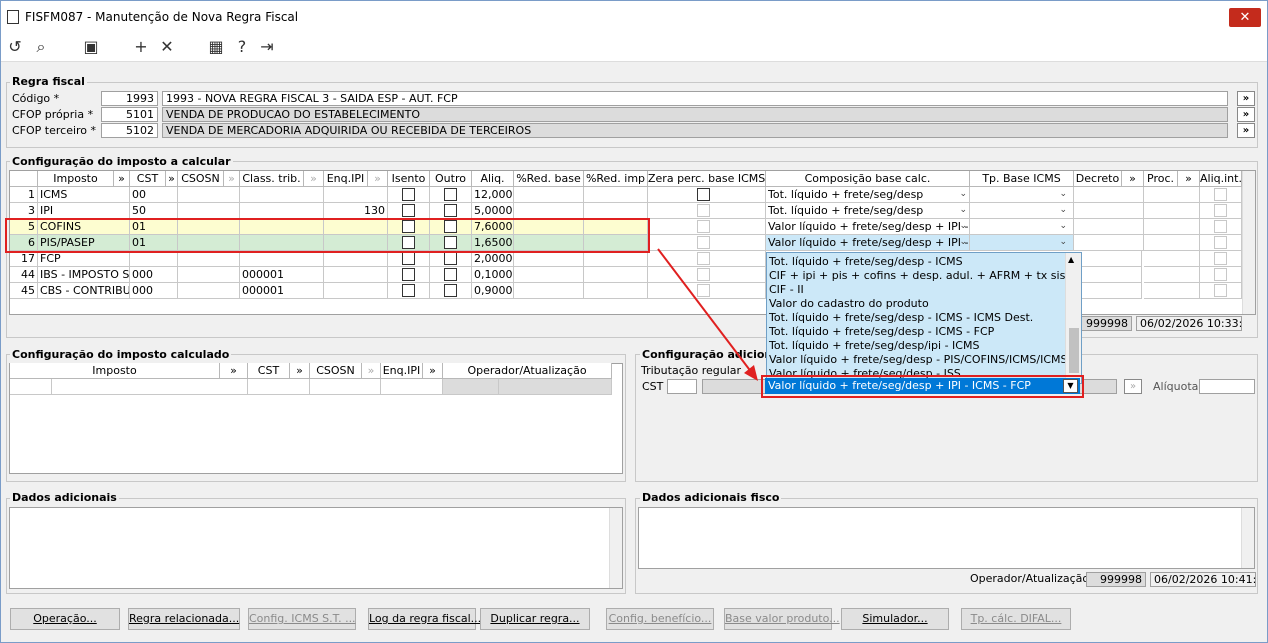 The width and height of the screenshot is (1268, 643). What do you see at coordinates (76, 179) in the screenshot?
I see `col-imposto: Imposto` at bounding box center [76, 179].